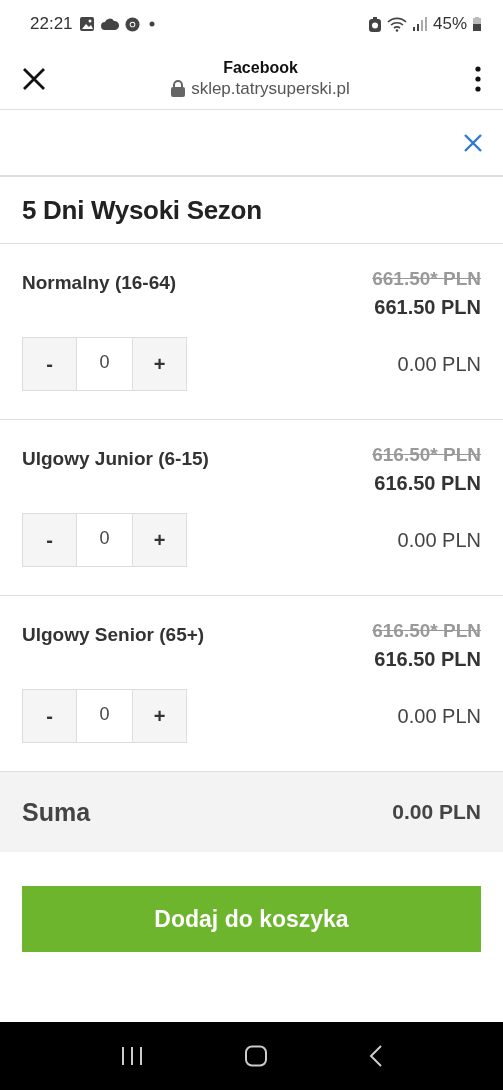 This screenshot has width=503, height=1090. I want to click on signal-icon, so click(419, 24).